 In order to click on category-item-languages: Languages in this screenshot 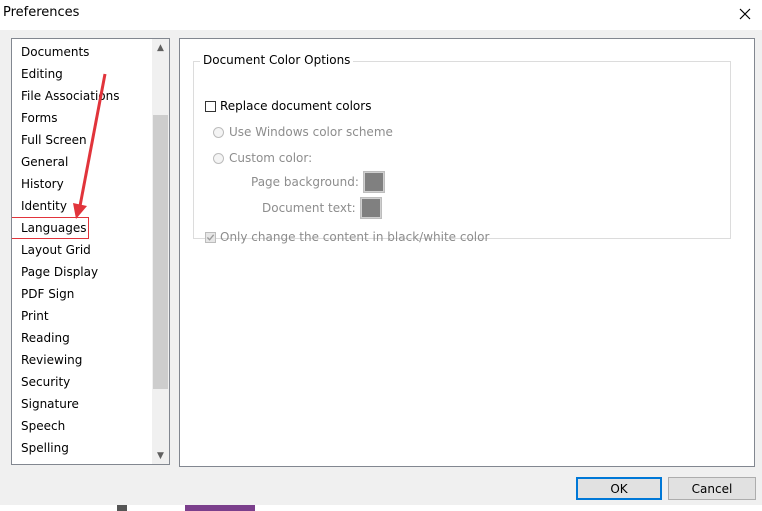, I will do `click(50, 228)`.